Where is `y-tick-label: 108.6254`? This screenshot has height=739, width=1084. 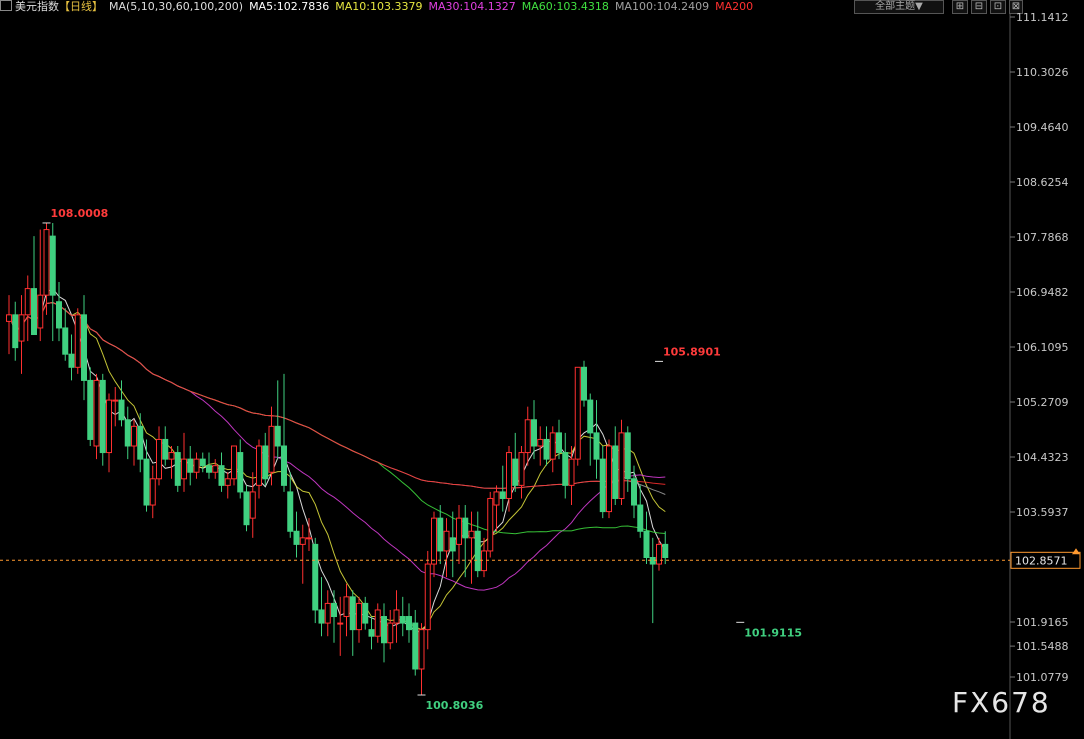
y-tick-label: 108.6254 is located at coordinates (1042, 182).